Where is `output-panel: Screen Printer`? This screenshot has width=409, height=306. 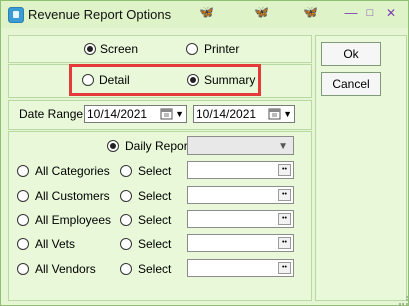
output-panel: Screen Printer is located at coordinates (160, 49).